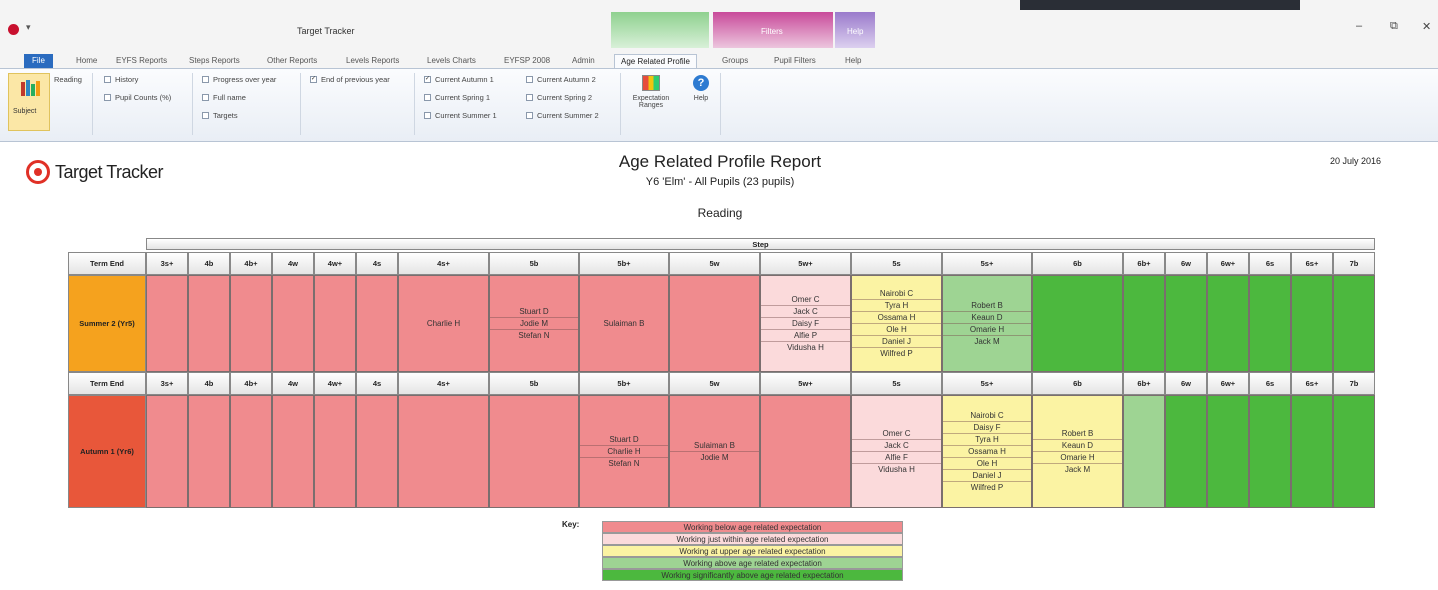 The width and height of the screenshot is (1438, 590). Describe the element at coordinates (624, 463) in the screenshot. I see `pupil-name: Stefan N` at that location.